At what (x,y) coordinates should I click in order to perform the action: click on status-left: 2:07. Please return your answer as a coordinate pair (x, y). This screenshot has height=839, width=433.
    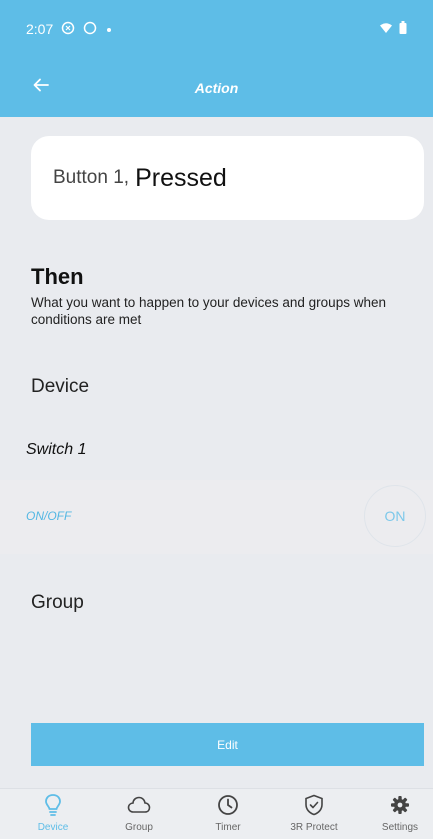
    Looking at the image, I should click on (69, 29).